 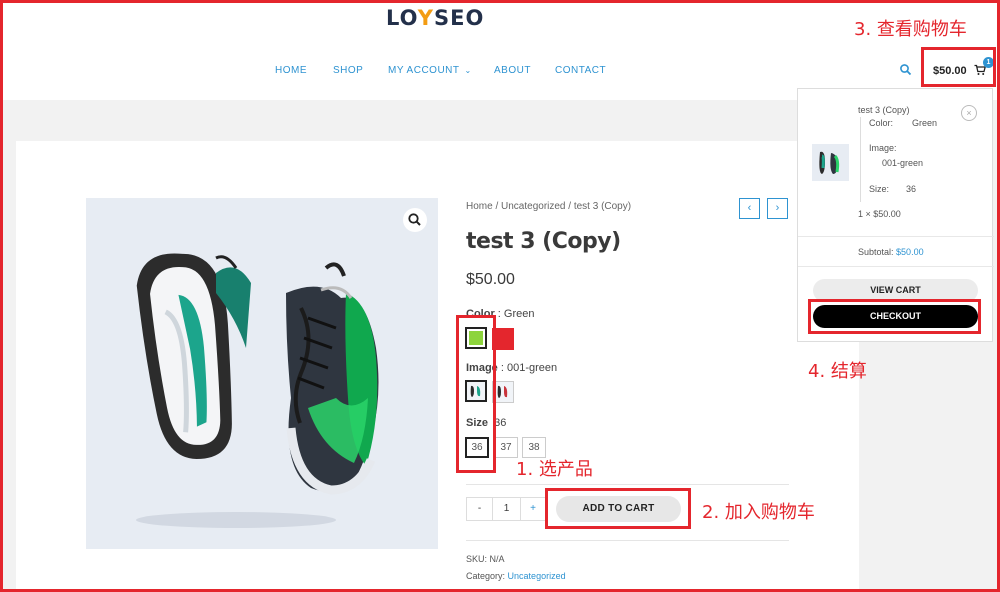 What do you see at coordinates (537, 576) in the screenshot?
I see `category-link: Uncategorized` at bounding box center [537, 576].